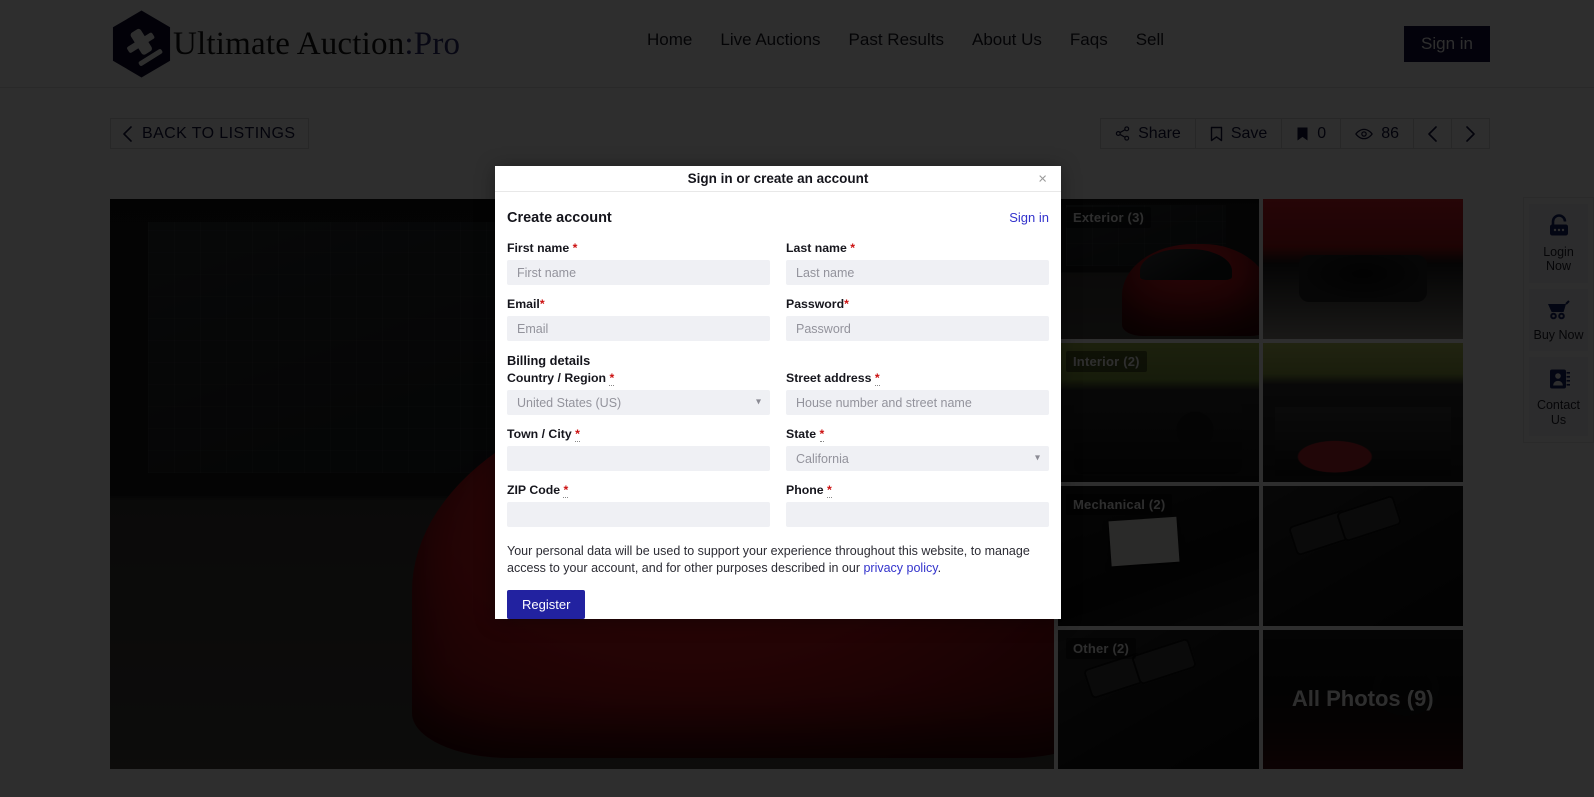 The height and width of the screenshot is (797, 1594). I want to click on credentials-row: Email* Password*, so click(778, 325).